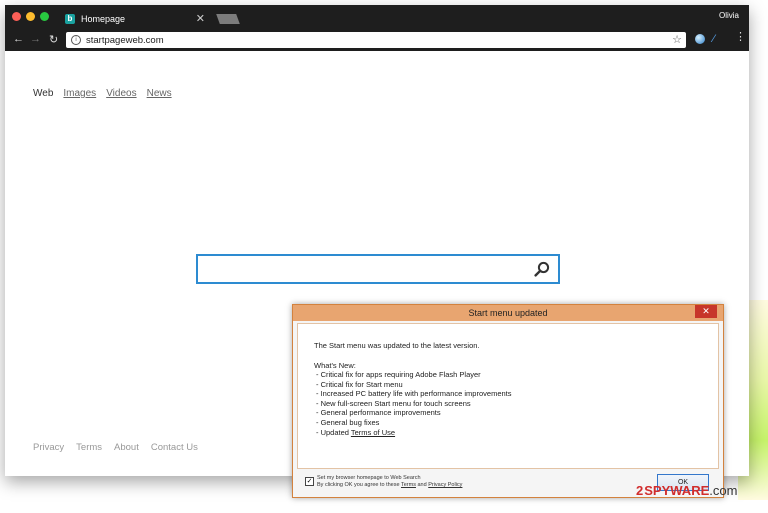  I want to click on list-item: - General bug fixes, so click(348, 422).